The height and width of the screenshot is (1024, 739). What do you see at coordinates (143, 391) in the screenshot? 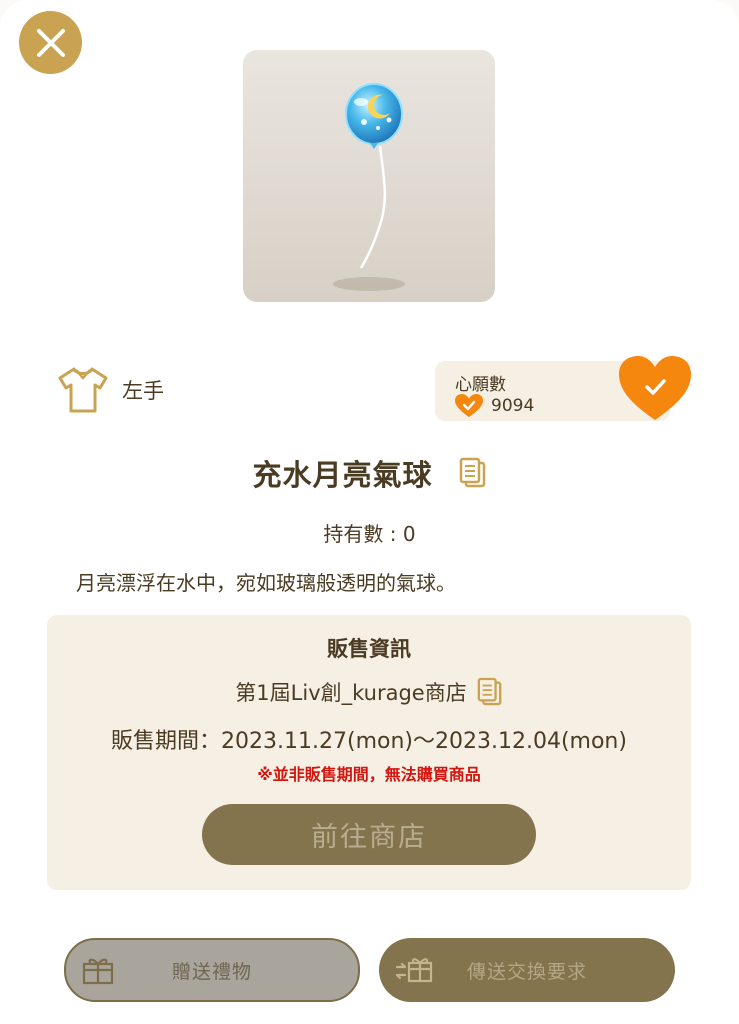
I see `slot-label: 左手` at bounding box center [143, 391].